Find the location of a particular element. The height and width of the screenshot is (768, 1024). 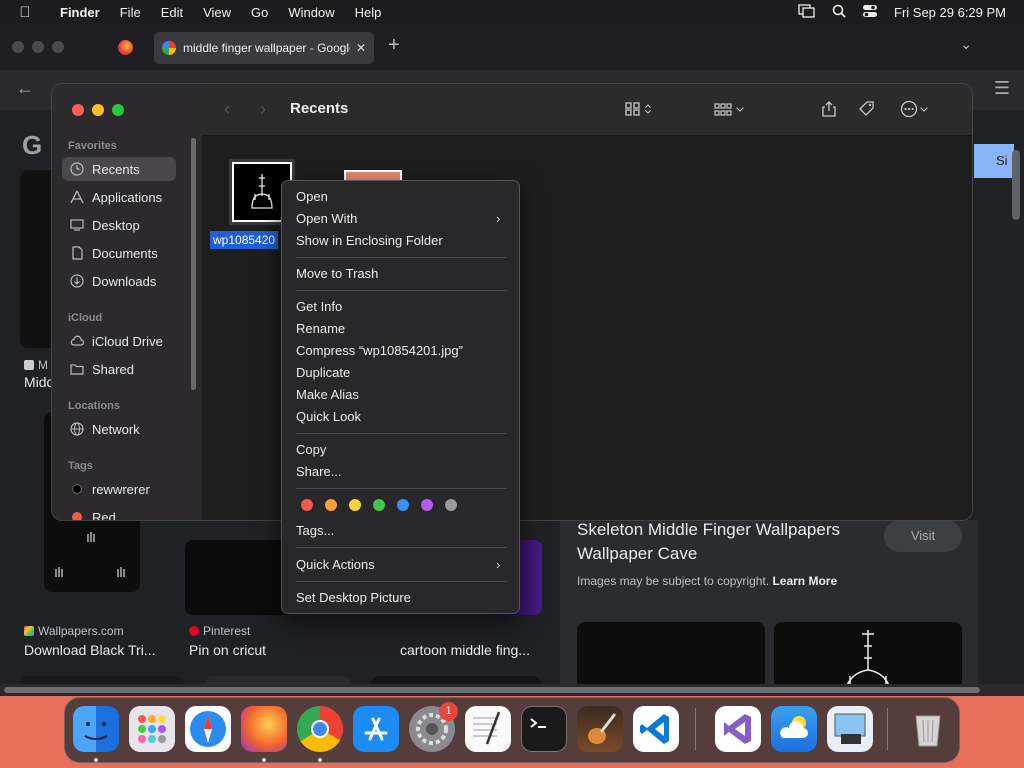

menu-edit: Edit is located at coordinates (172, 12).